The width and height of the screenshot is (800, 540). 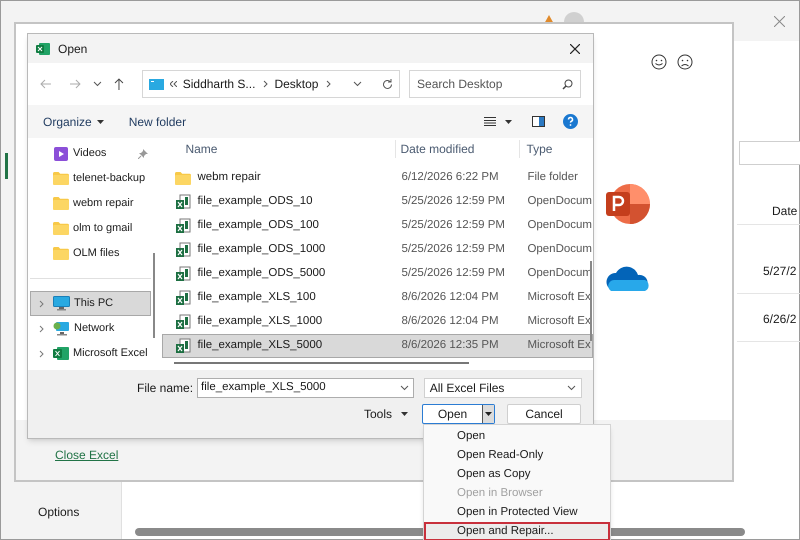 I want to click on menu-item: Open as Copy, so click(x=517, y=474).